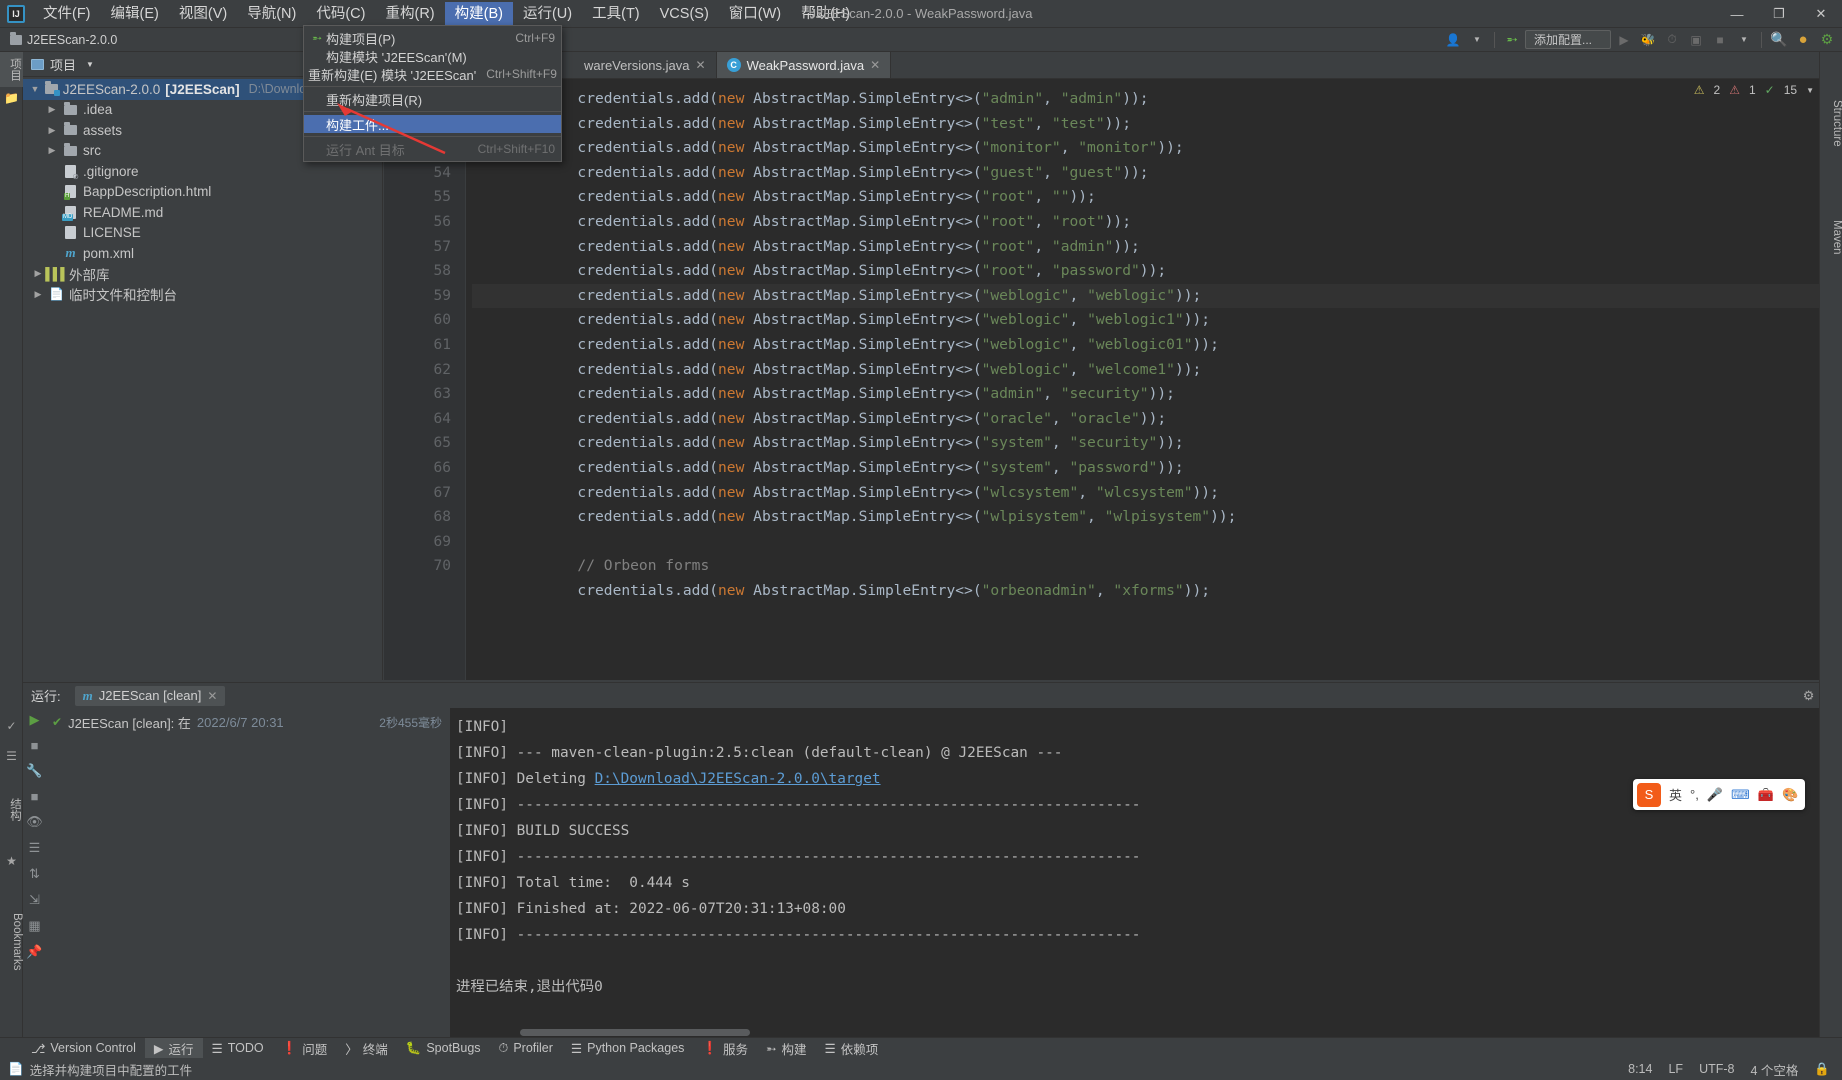 This screenshot has height=1080, width=1842. Describe the element at coordinates (34, 874) in the screenshot. I see `sort-icon: ⇅` at that location.